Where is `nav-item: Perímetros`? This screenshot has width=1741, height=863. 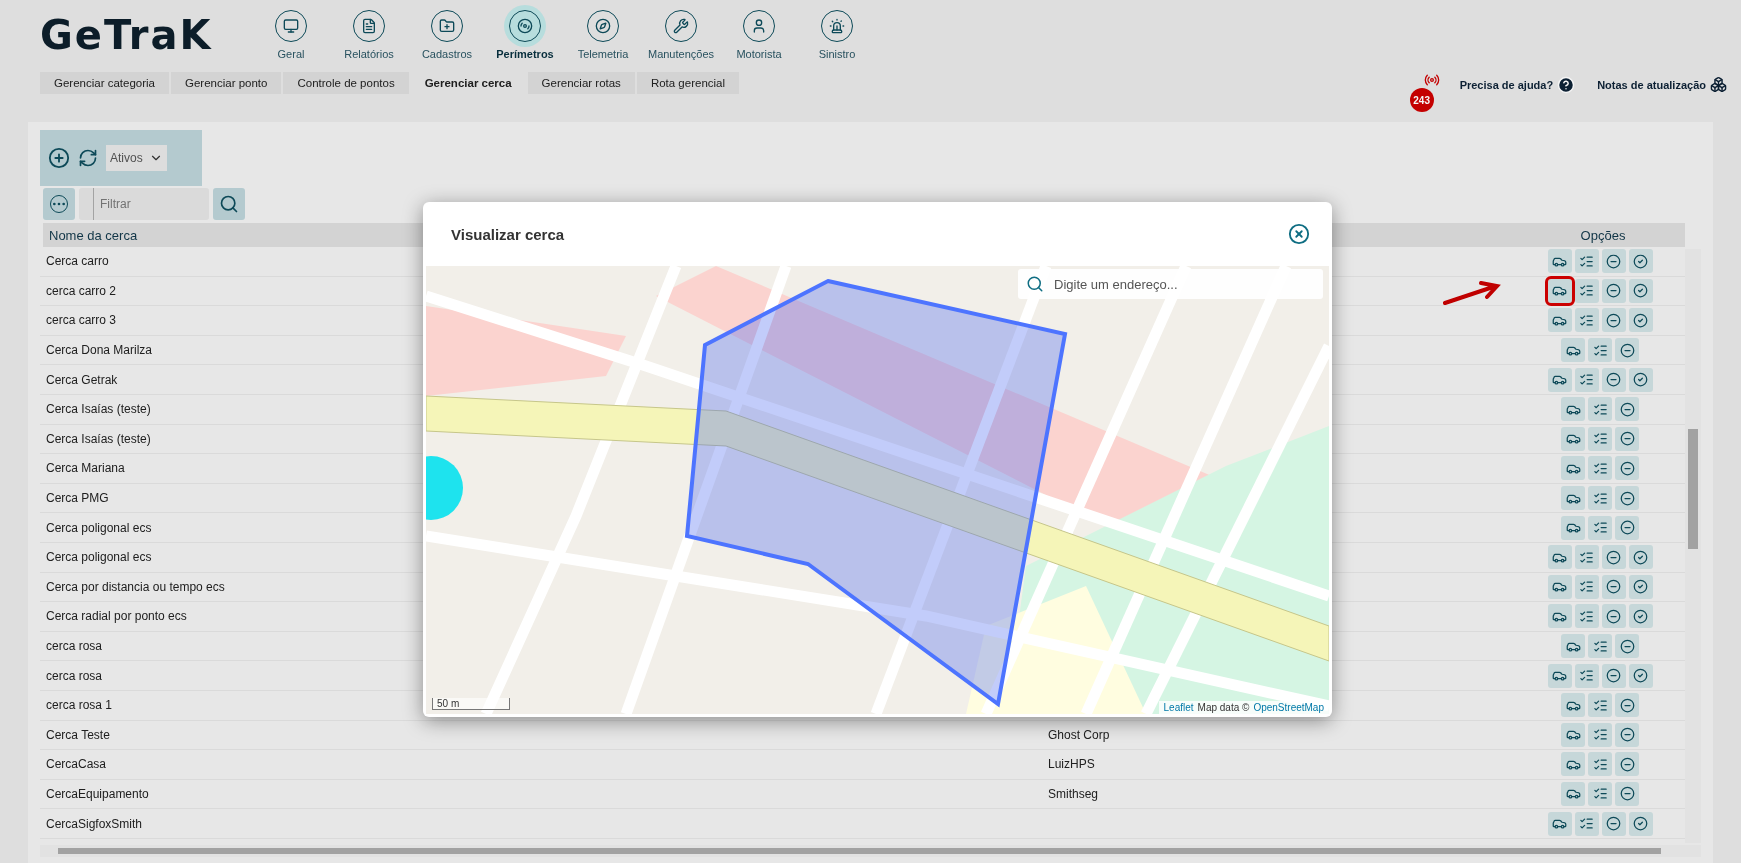
nav-item: Perímetros is located at coordinates (525, 35).